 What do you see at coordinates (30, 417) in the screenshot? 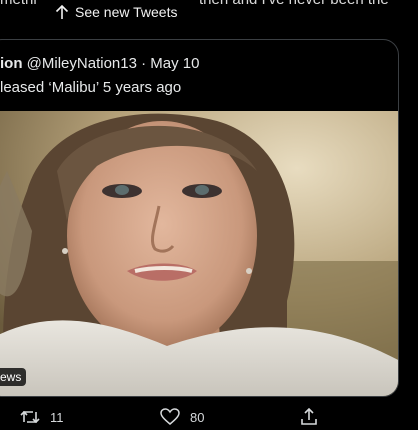
I see `retweet-icon` at bounding box center [30, 417].